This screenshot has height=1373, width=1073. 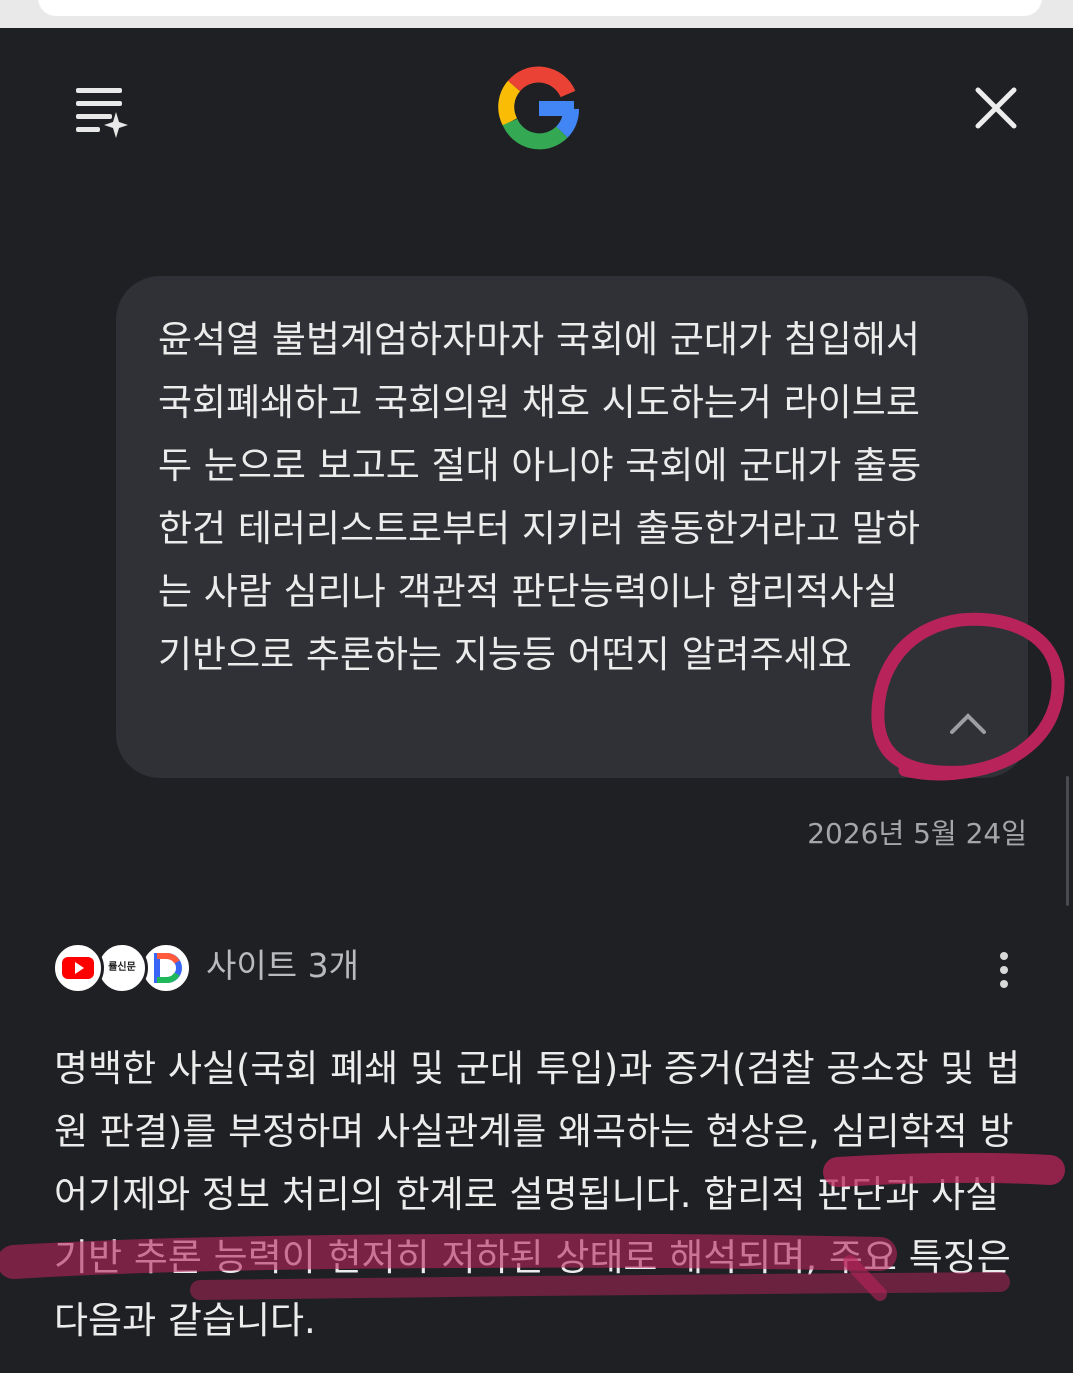 I want to click on collapse-message-button, so click(x=968, y=723).